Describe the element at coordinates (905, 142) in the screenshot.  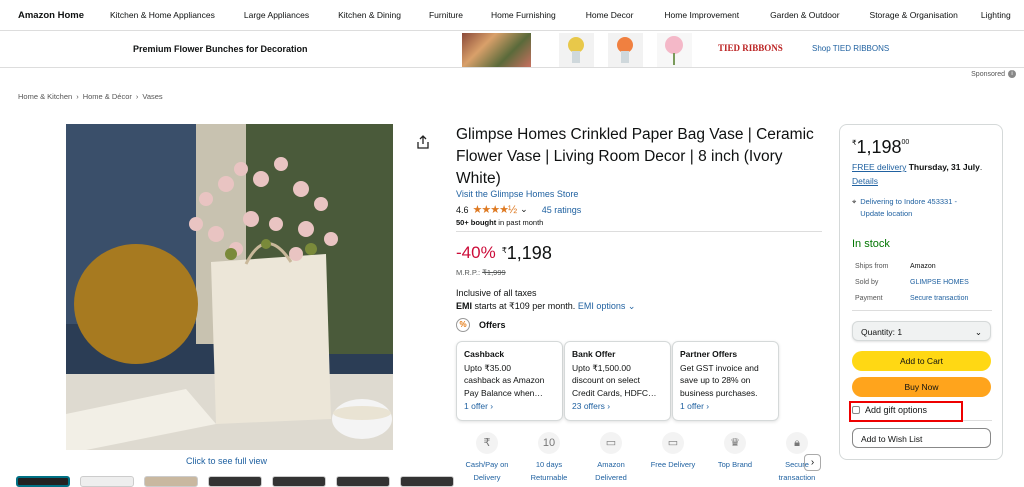
I see `price-fraction: 00` at that location.